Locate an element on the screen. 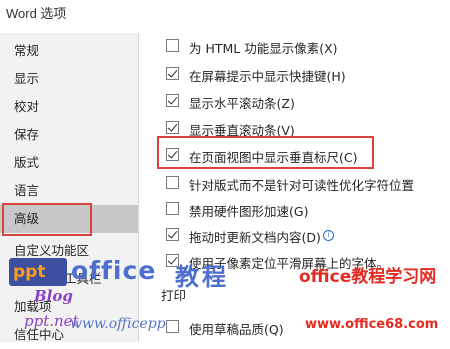 Image resolution: width=450 pixels, height=349 pixels. option-row: 拖动时更新文档内容(D) i is located at coordinates (294, 236).